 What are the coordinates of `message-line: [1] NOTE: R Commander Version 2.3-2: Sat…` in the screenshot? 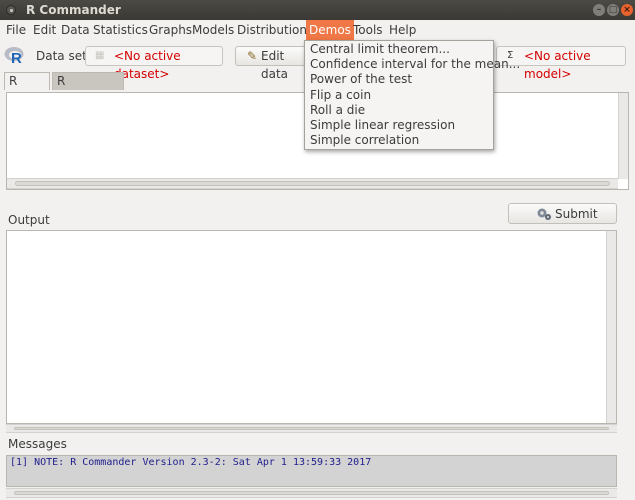 It's located at (191, 462).